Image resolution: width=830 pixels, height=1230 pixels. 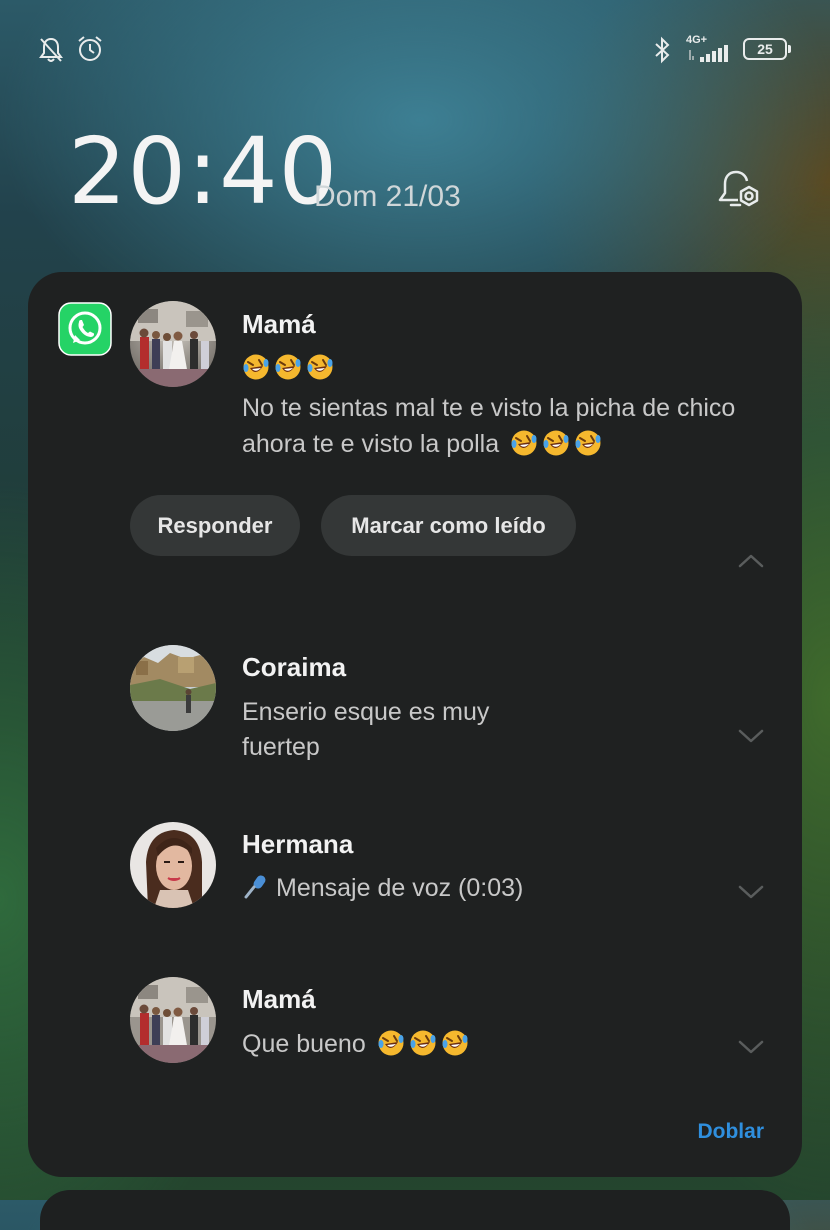 What do you see at coordinates (400, 888) in the screenshot?
I see `message-text: Mensaje de voz (0:03)` at bounding box center [400, 888].